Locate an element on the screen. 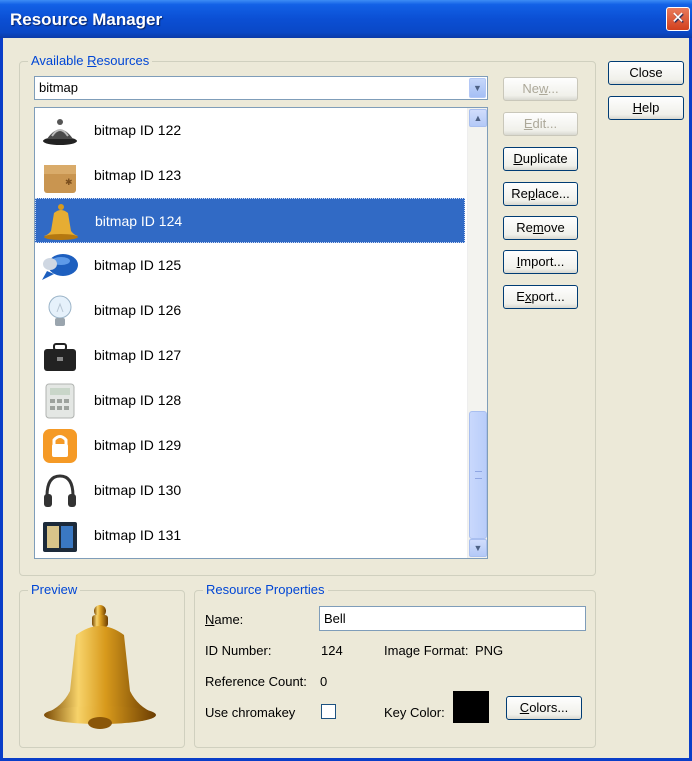 The width and height of the screenshot is (692, 761). padlock-icon is located at coordinates (60, 446).